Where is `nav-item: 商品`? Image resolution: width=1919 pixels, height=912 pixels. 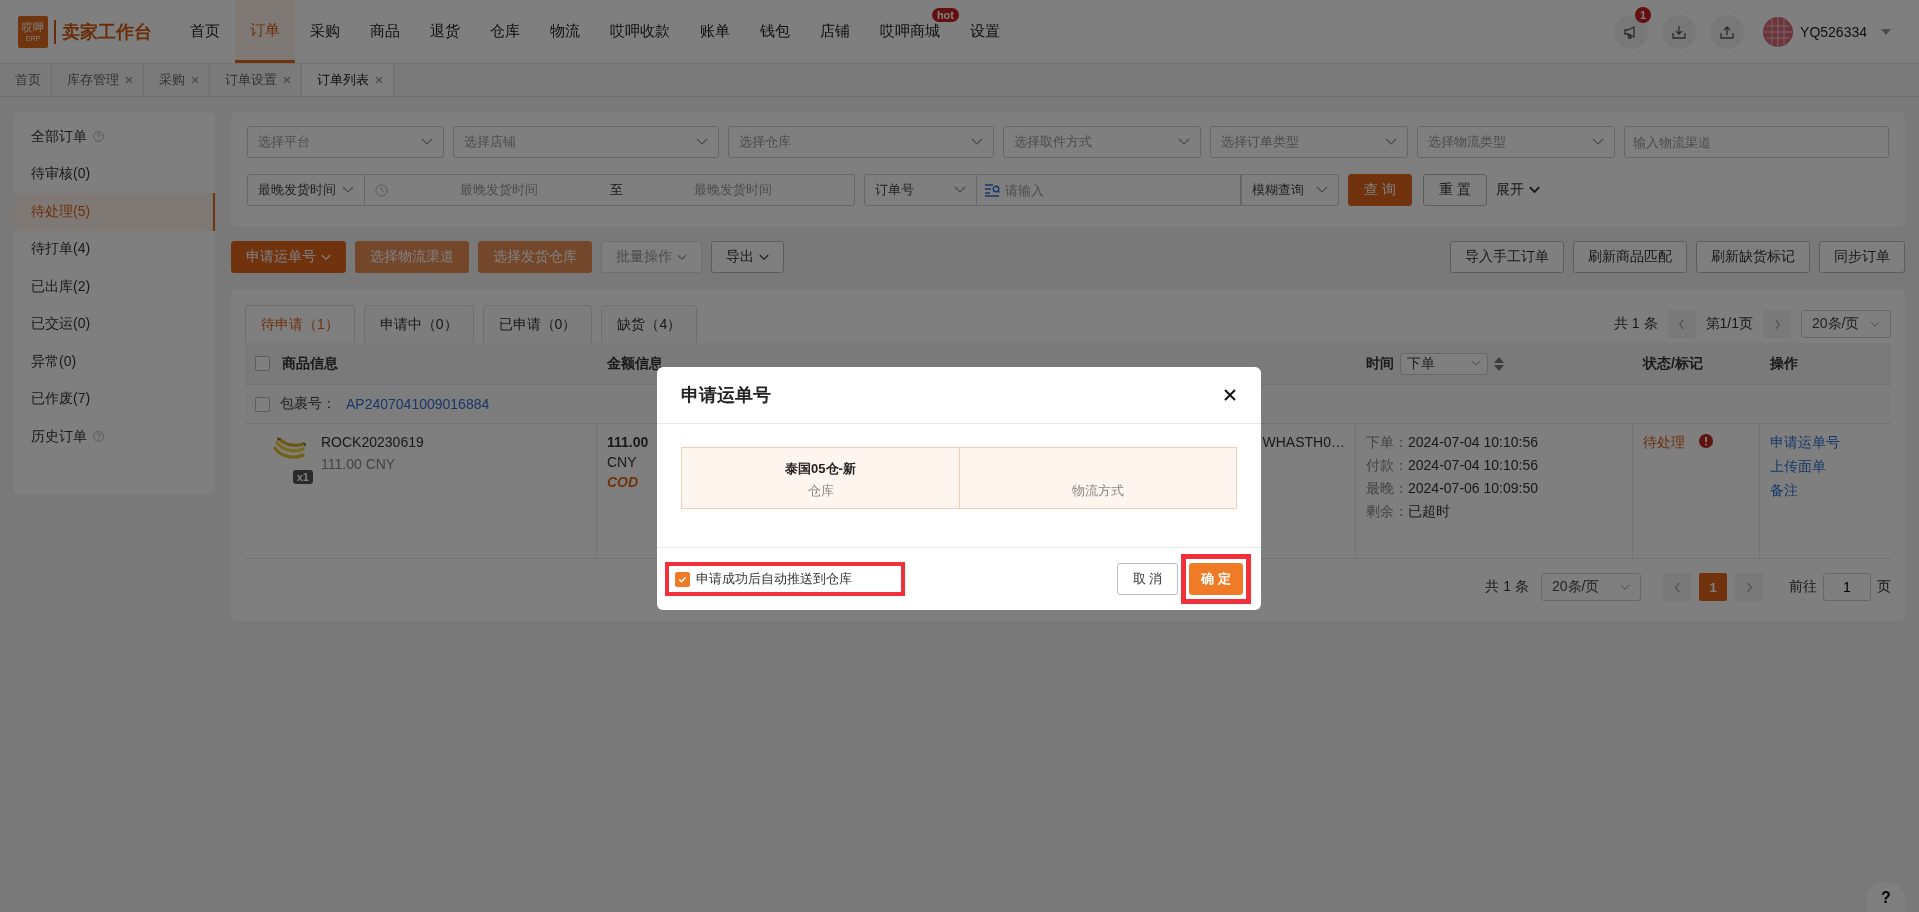
nav-item: 商品 is located at coordinates (385, 31).